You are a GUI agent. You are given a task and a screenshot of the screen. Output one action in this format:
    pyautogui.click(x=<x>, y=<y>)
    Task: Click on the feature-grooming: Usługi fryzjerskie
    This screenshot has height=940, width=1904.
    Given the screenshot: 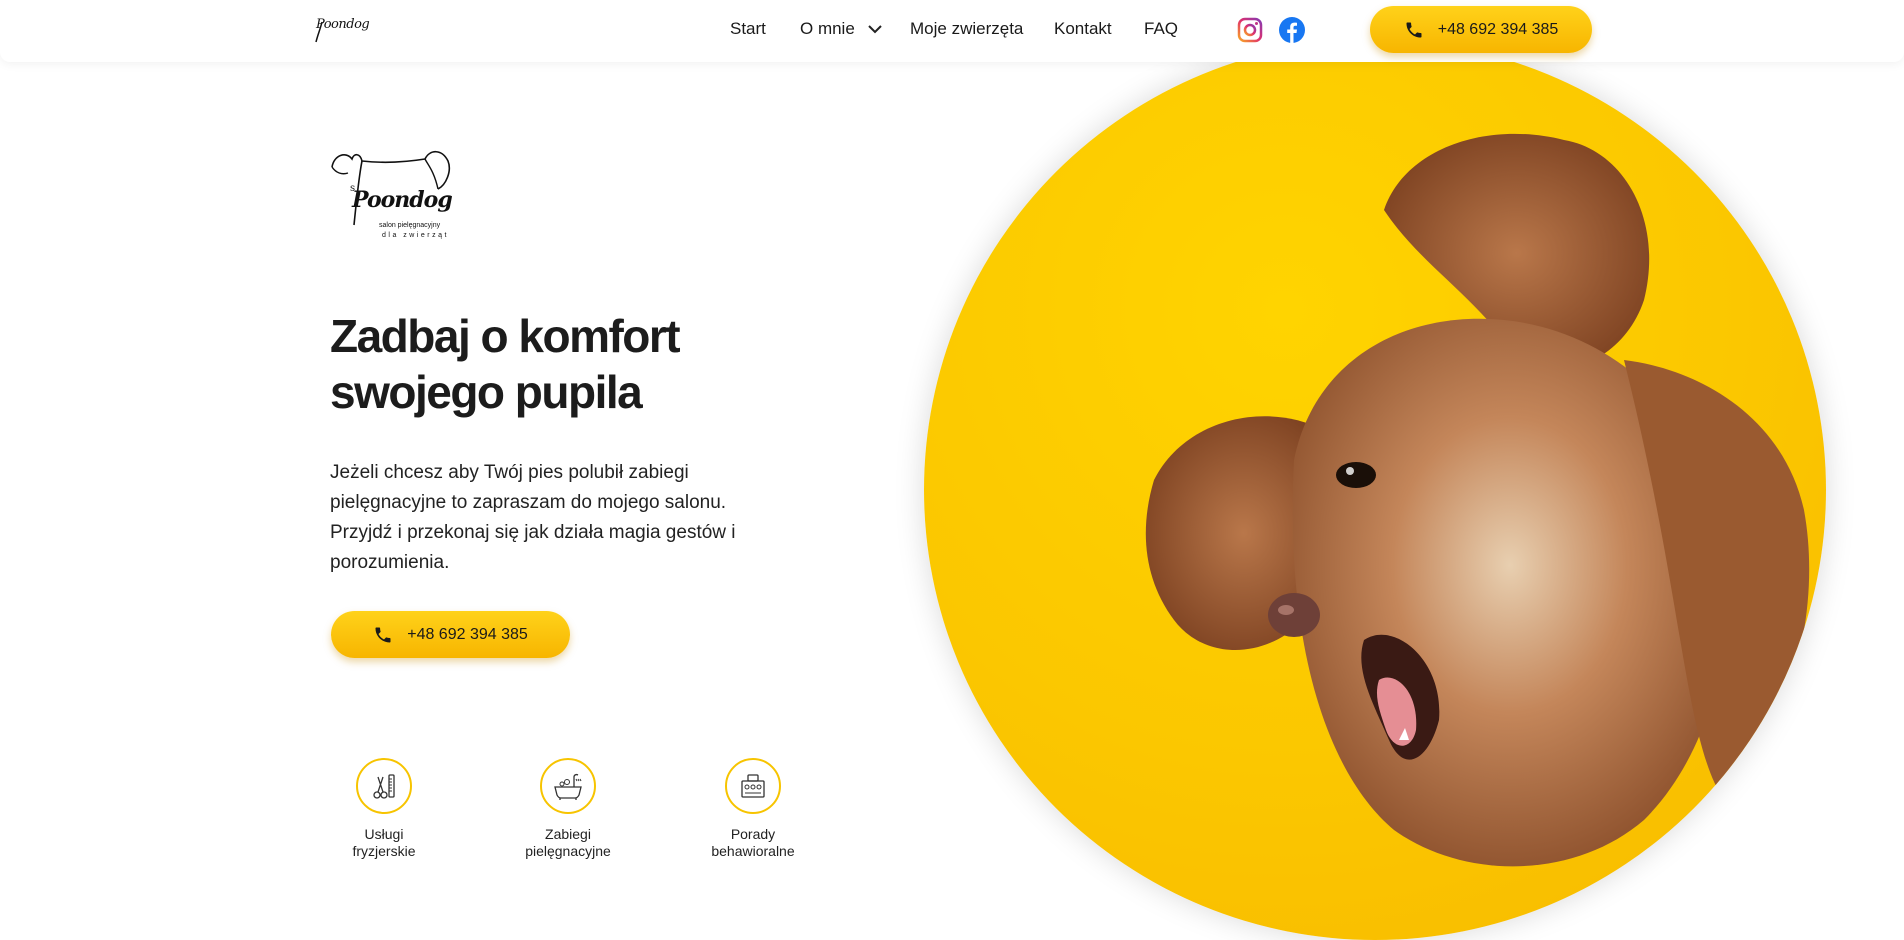 What is the action you would take?
    pyautogui.click(x=384, y=809)
    